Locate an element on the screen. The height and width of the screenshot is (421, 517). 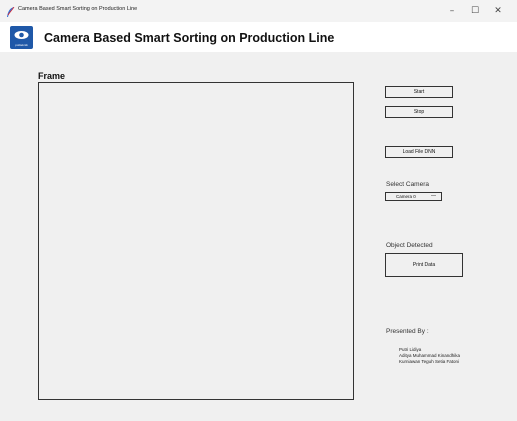
load-dnn-button: Load File DNN is located at coordinates (419, 152).